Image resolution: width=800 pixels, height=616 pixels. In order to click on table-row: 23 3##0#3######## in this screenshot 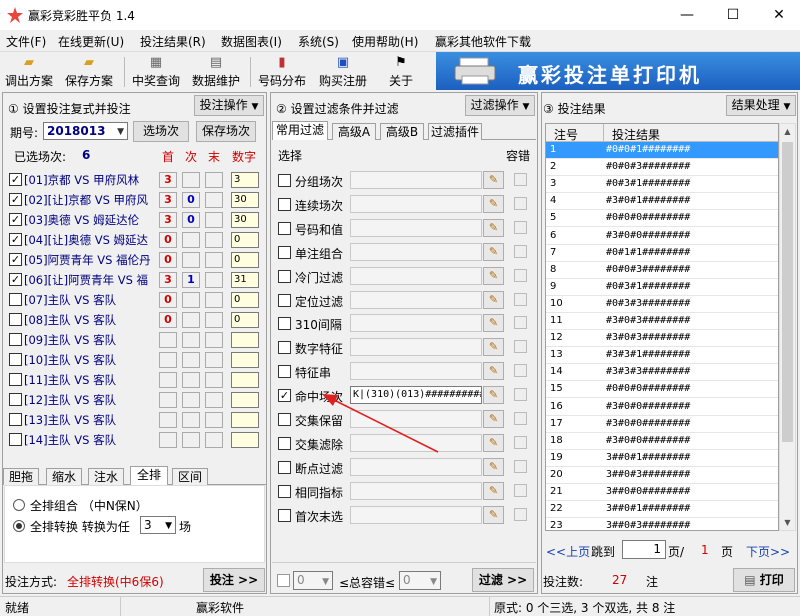, I will do `click(662, 524)`.